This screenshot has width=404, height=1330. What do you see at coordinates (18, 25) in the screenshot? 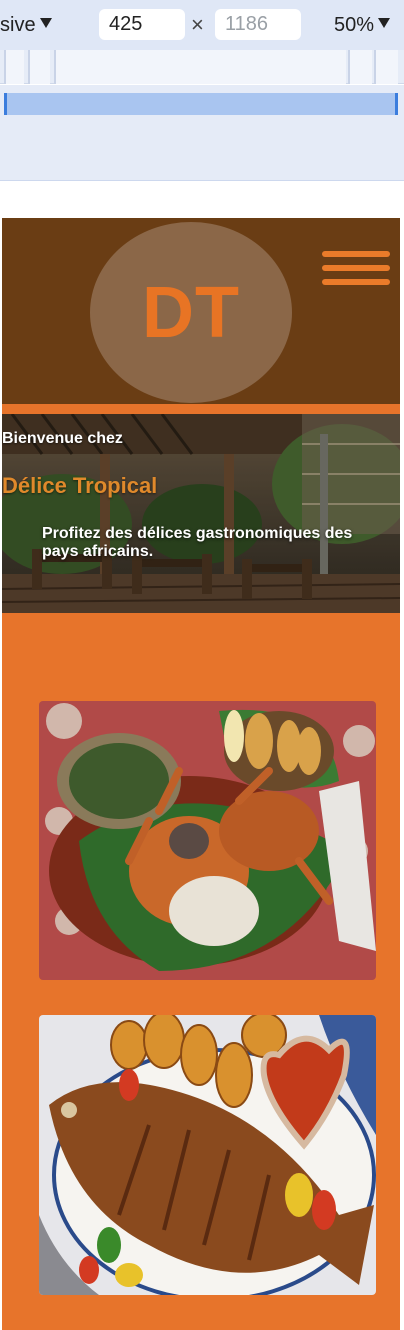
I see `device-mode-label: sive` at bounding box center [18, 25].